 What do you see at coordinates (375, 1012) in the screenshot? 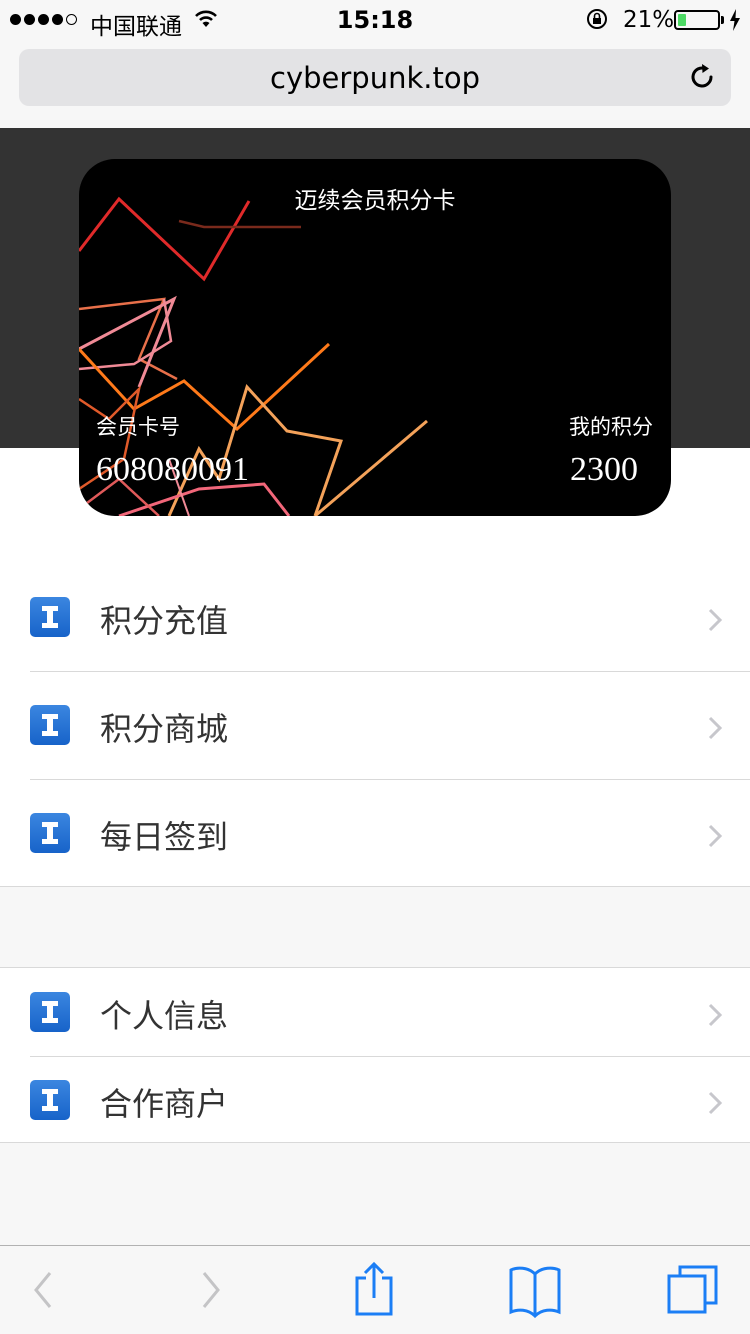
I see `menu-item-personal-info: 个人信息` at bounding box center [375, 1012].